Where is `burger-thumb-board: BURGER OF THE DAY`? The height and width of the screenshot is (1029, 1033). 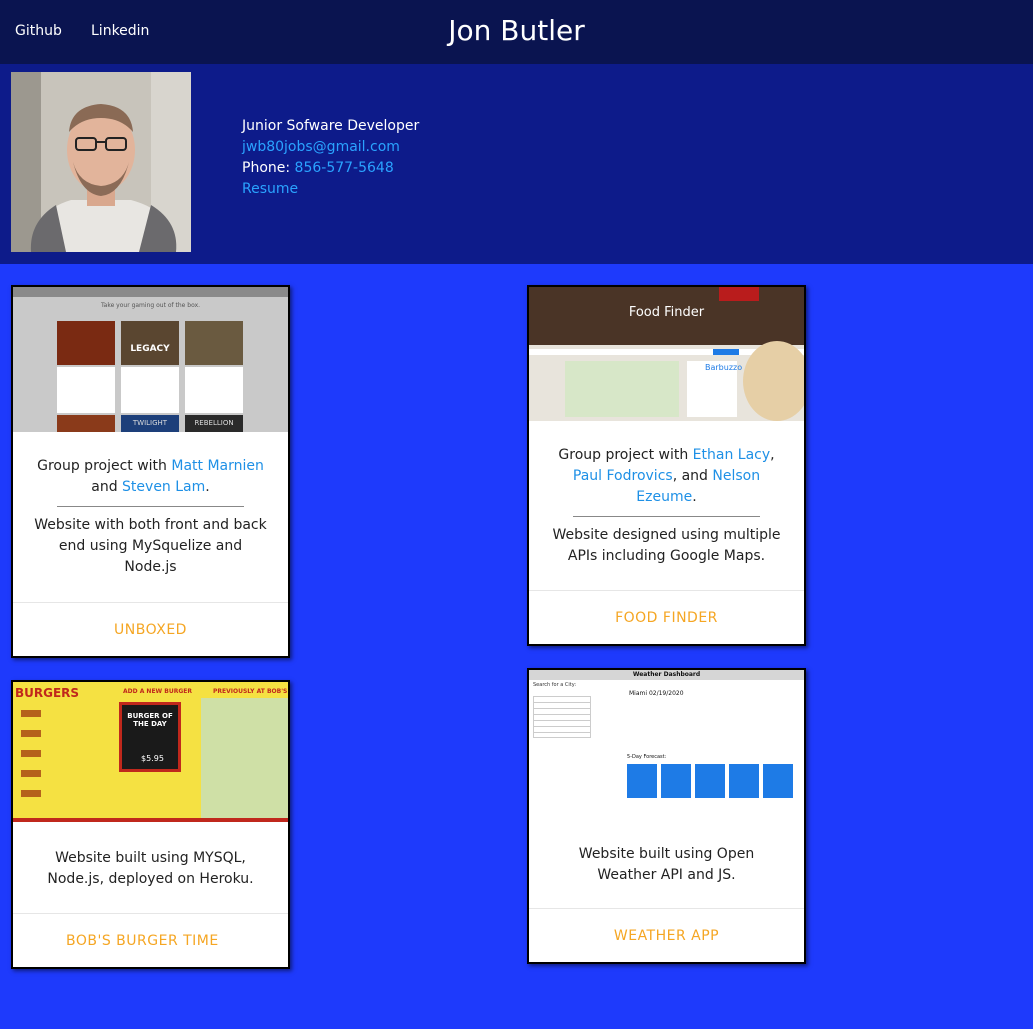 burger-thumb-board: BURGER OF THE DAY is located at coordinates (150, 720).